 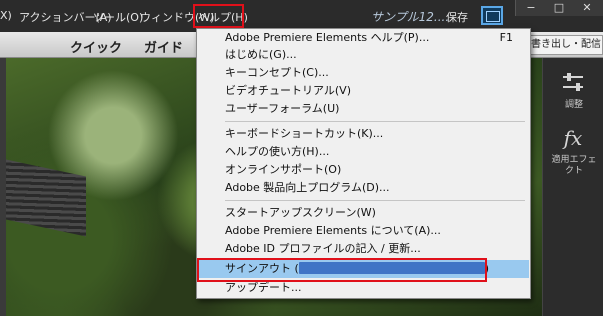 I want to click on effects-label: 適用エフェクト, so click(x=574, y=165).